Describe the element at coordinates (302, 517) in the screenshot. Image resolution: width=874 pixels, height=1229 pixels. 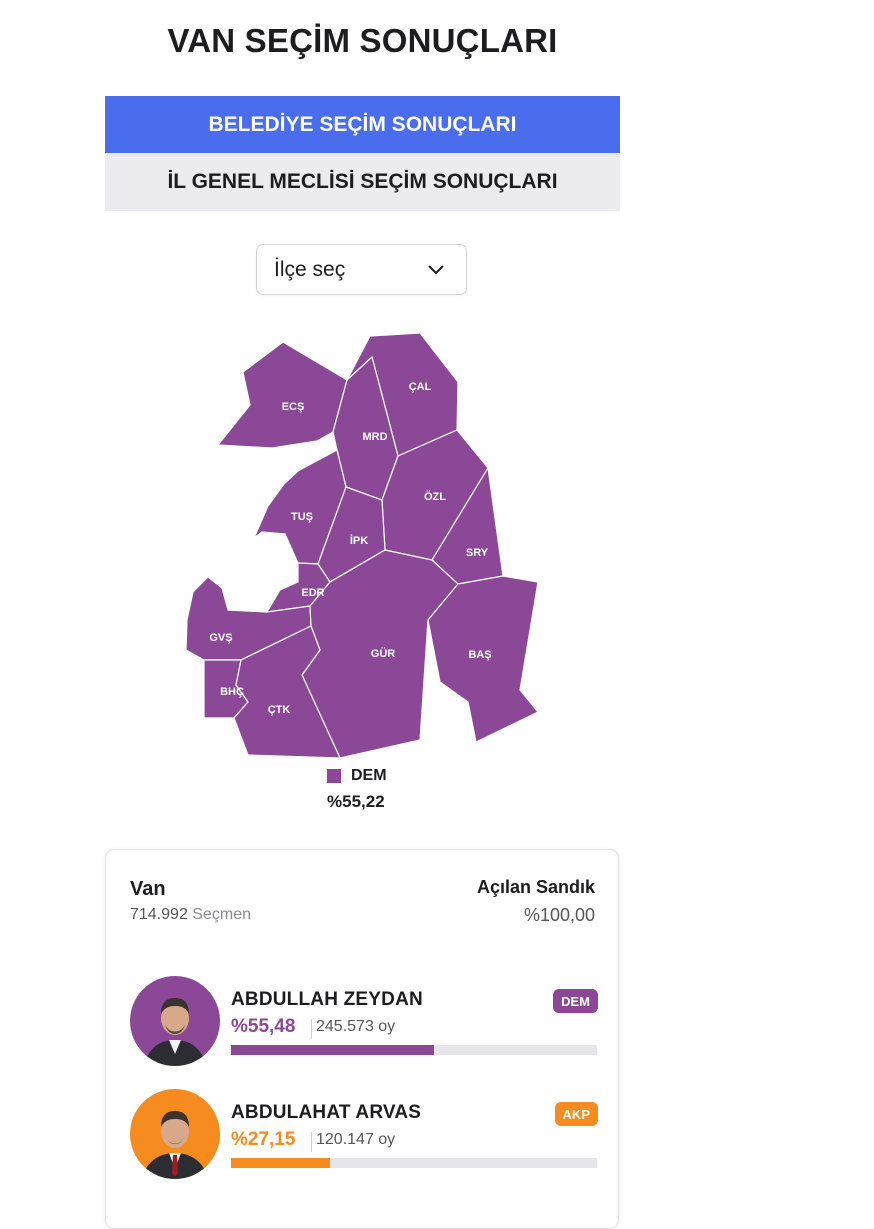
I see `district-label: TUŞ` at that location.